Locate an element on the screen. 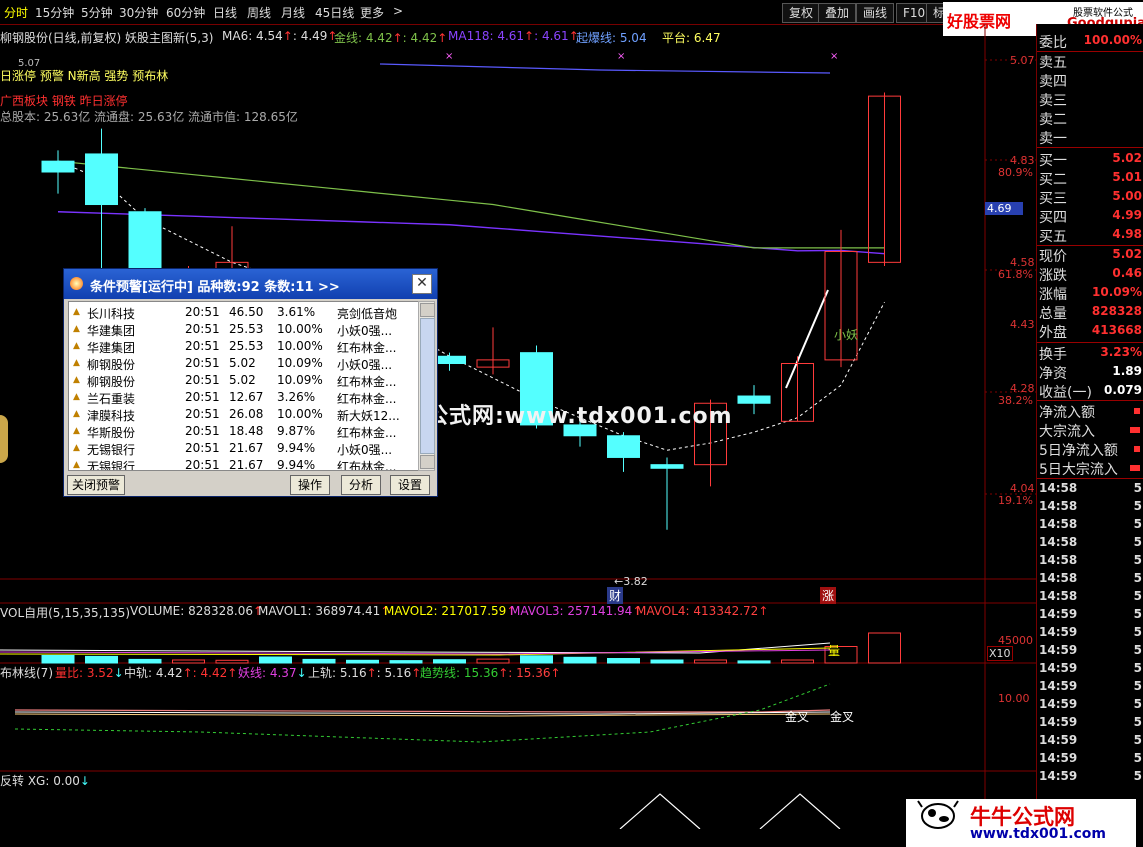 The height and width of the screenshot is (847, 1143). quote-stat-4-label: 外盘 is located at coordinates (1053, 333).